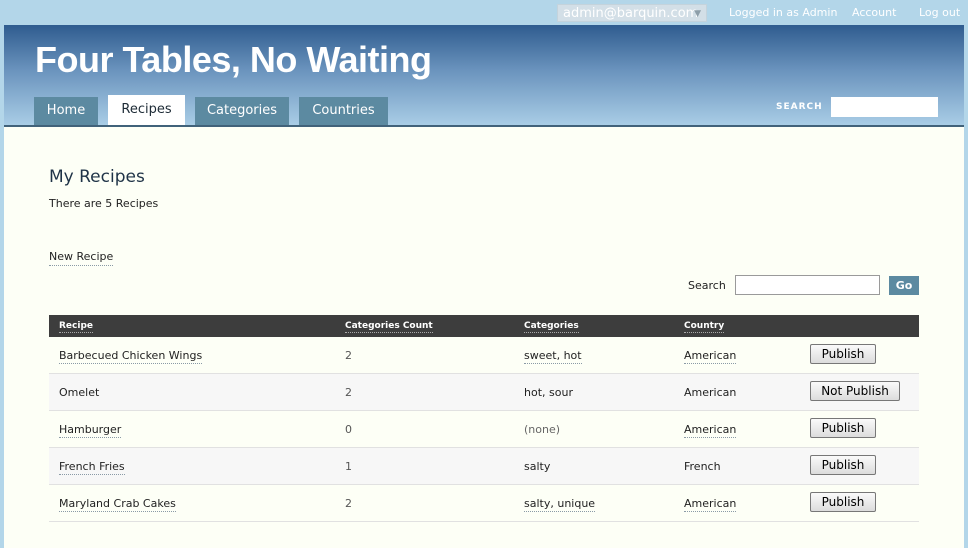 Image resolution: width=968 pixels, height=548 pixels. I want to click on recipe-name-link: French Fries, so click(92, 467).